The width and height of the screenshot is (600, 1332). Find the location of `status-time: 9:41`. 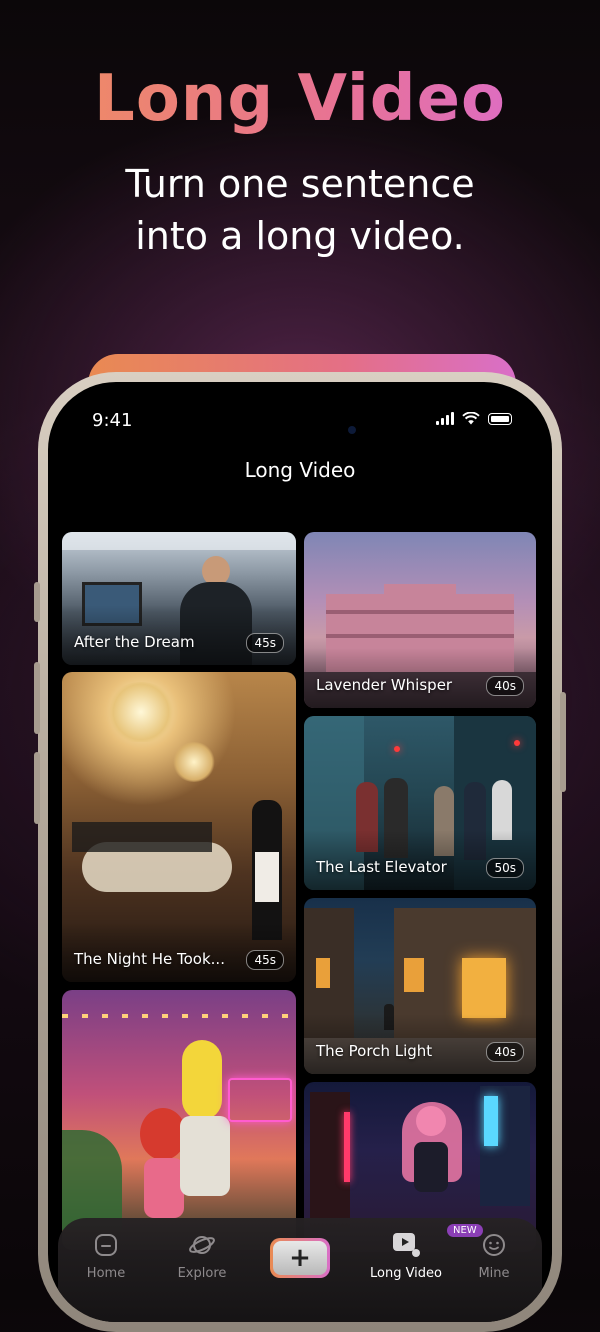

status-time: 9:41 is located at coordinates (112, 420).